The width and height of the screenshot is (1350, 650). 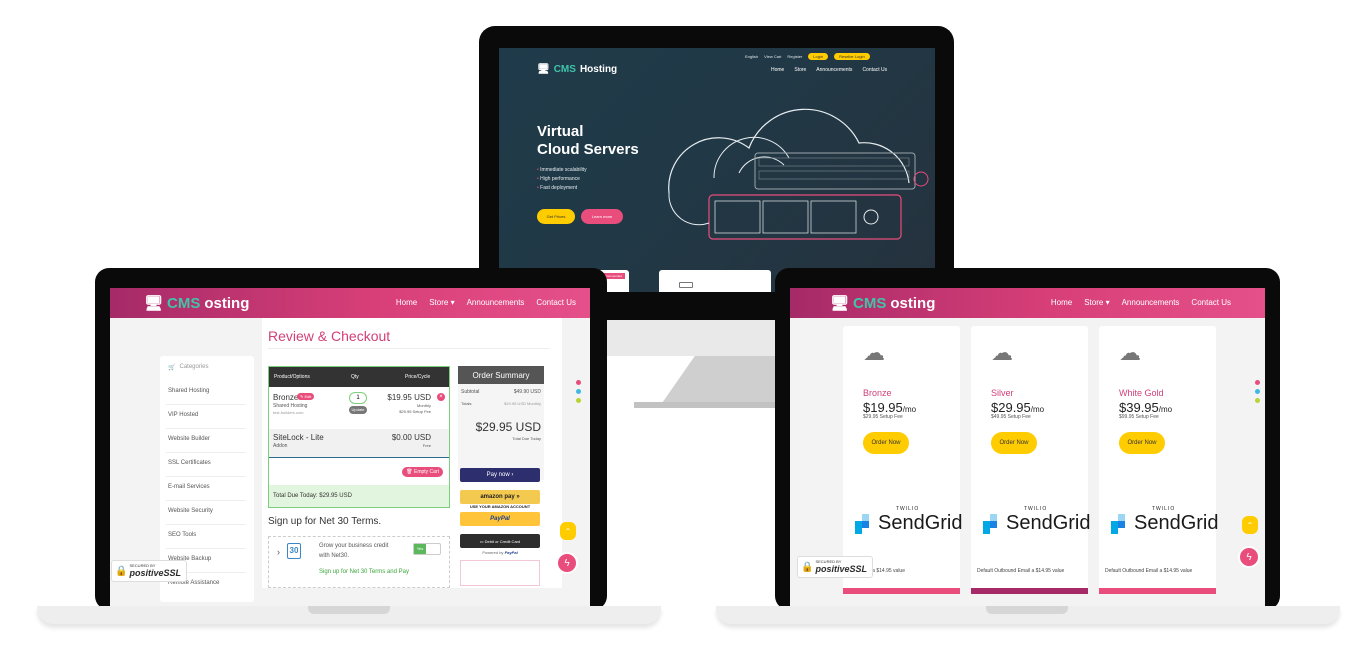 I want to click on sidebar-item-email: E-mail Services, so click(x=189, y=487).